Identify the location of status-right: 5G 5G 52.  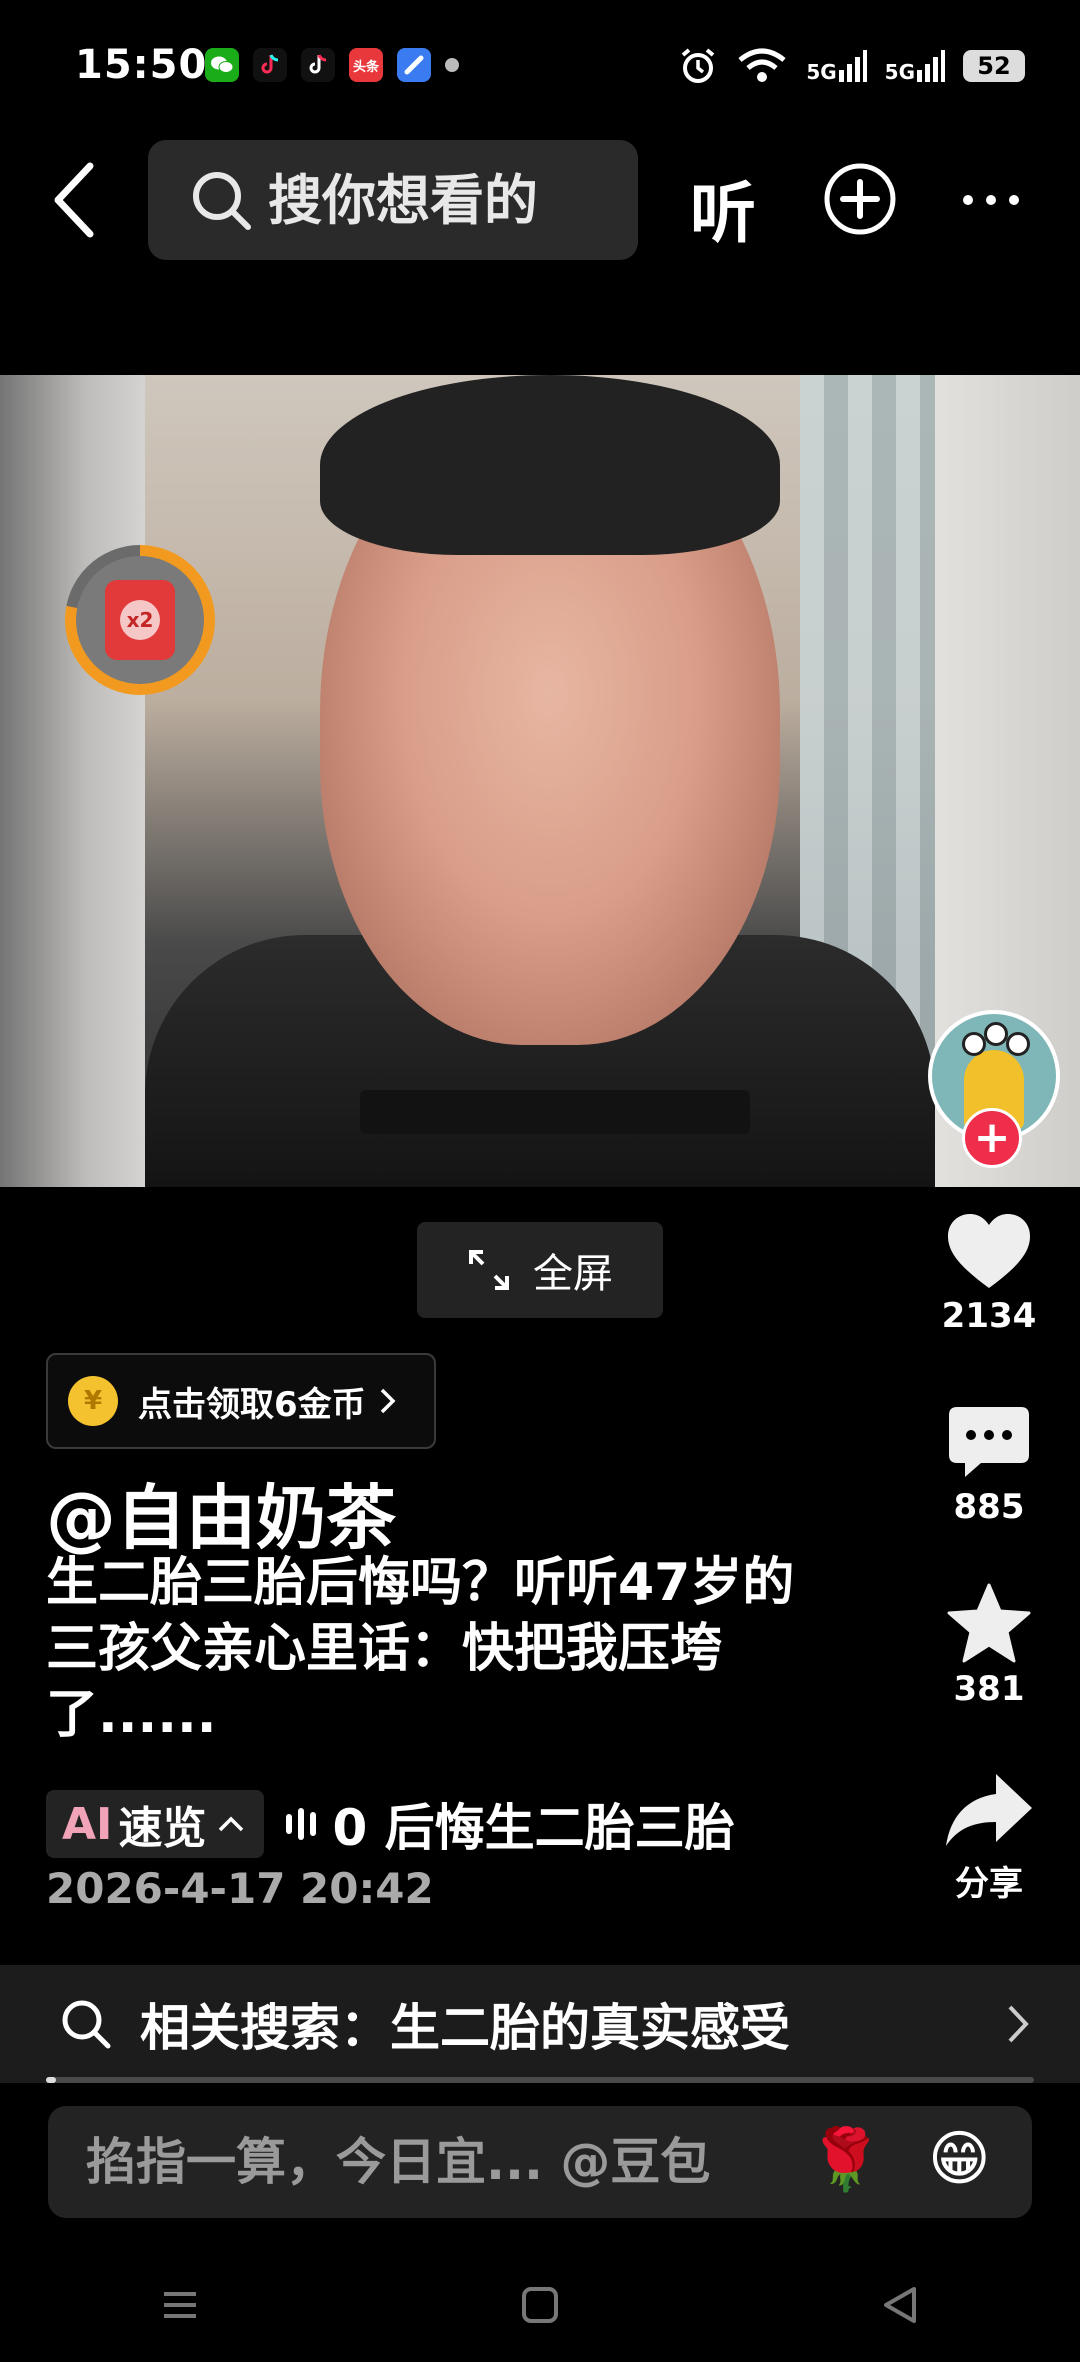
(851, 66).